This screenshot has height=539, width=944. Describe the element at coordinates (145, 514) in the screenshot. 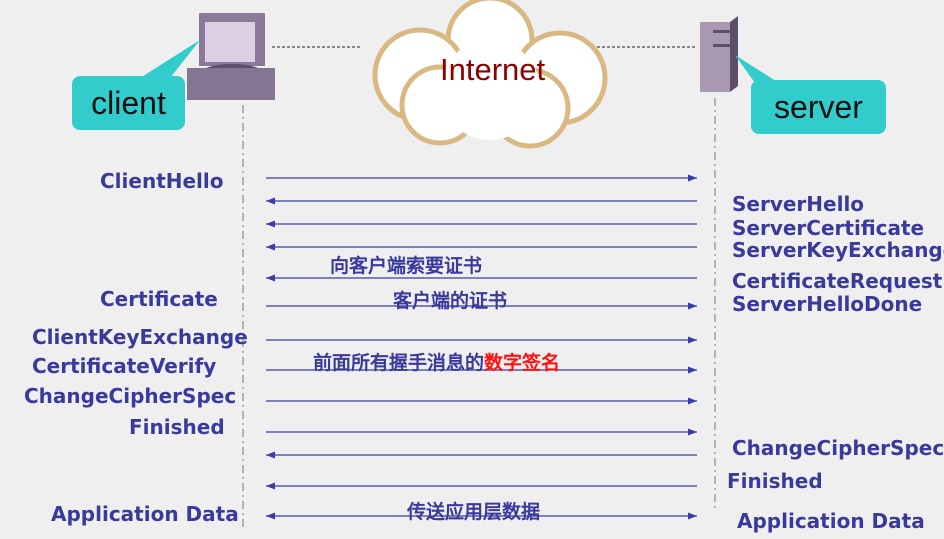

I see `msg-app-data-client: Application Data` at that location.